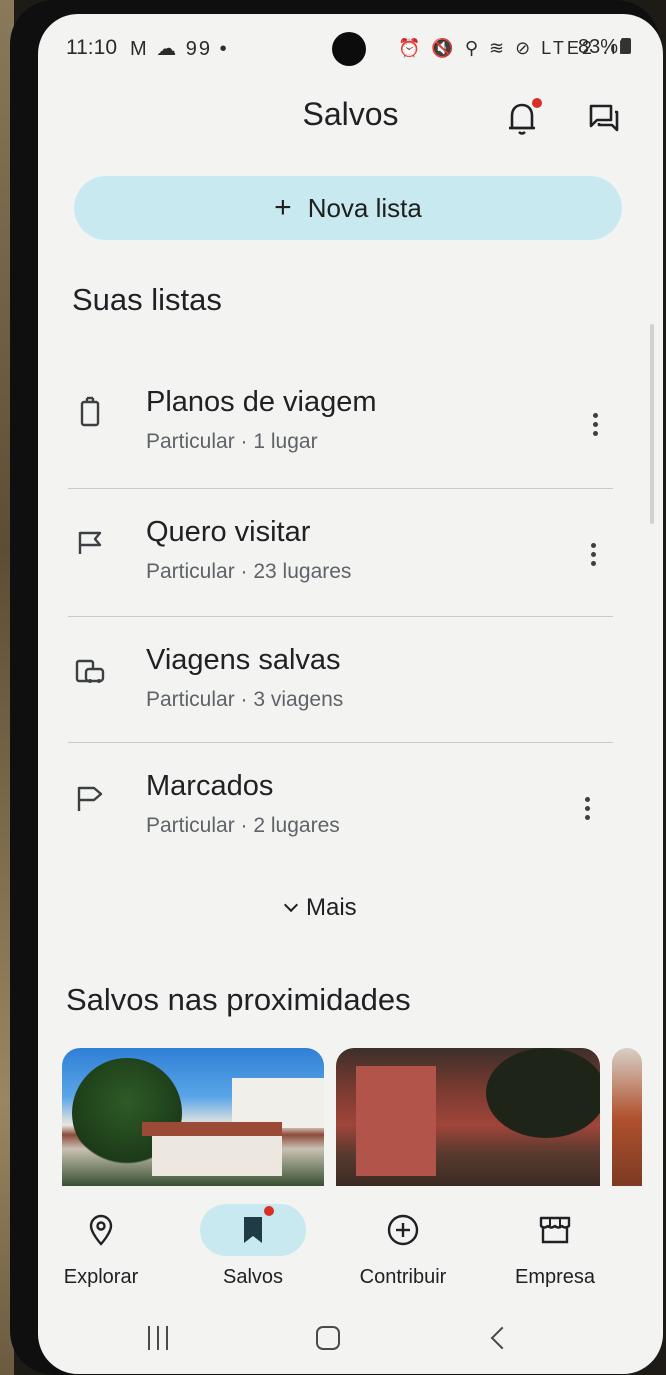 Image resolution: width=666 pixels, height=1375 pixels. I want to click on list-name: Viagens salvas, so click(243, 660).